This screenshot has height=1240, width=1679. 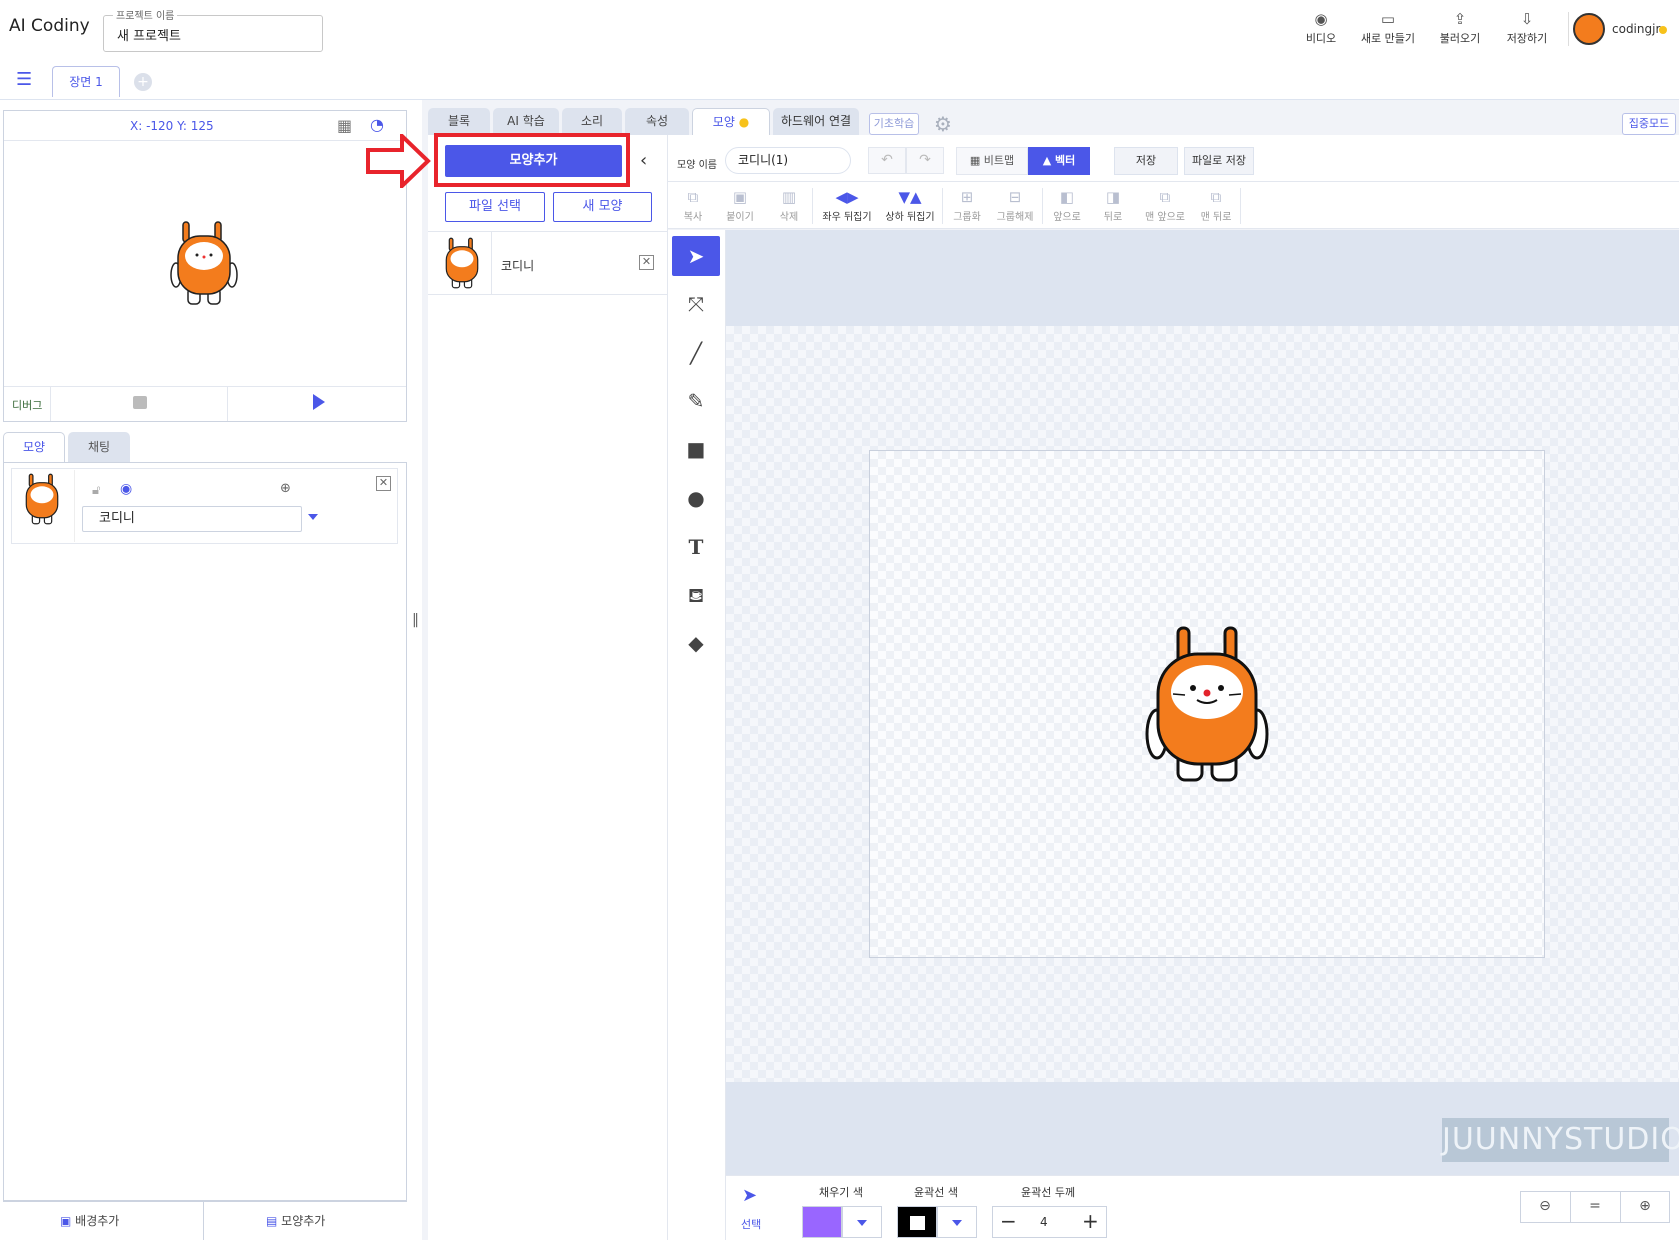 I want to click on video-icon: ◉, so click(x=1321, y=19).